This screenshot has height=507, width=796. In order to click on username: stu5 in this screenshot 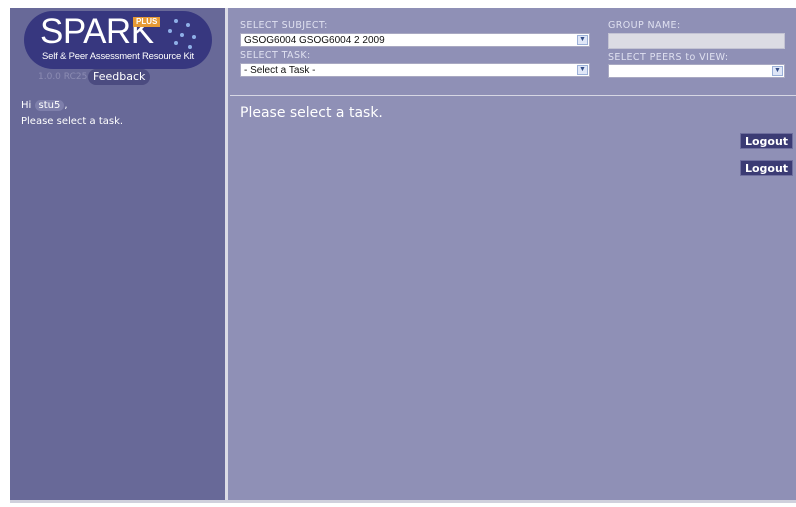, I will do `click(49, 105)`.